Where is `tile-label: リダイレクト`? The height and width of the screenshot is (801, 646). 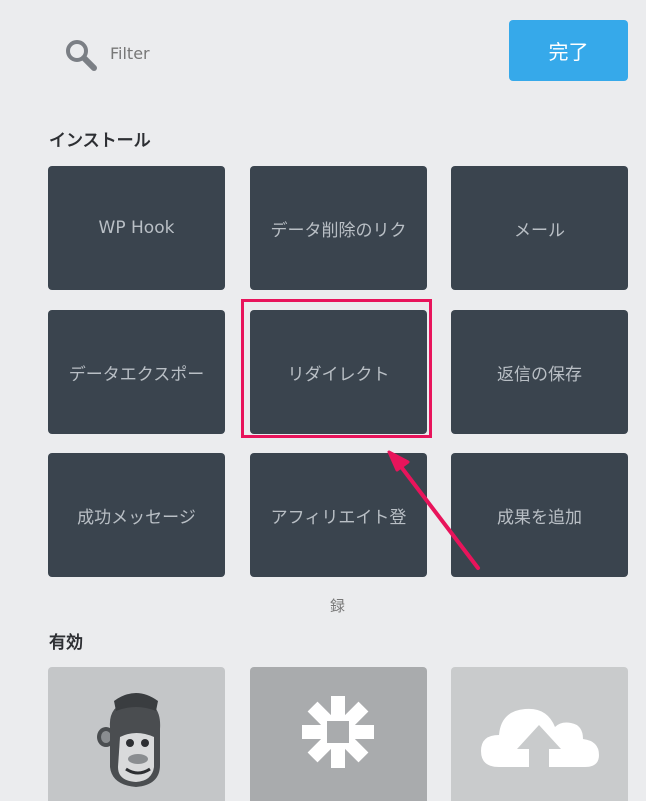 tile-label: リダイレクト is located at coordinates (338, 374).